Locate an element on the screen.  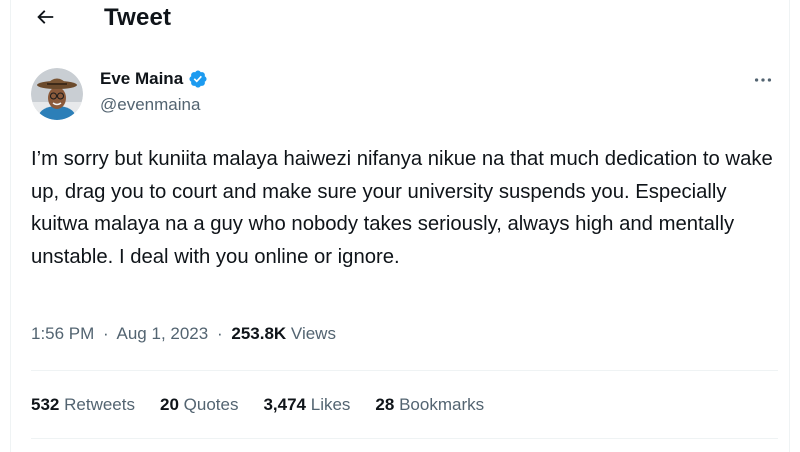
tweet-time: 1:56 PM is located at coordinates (62, 333).